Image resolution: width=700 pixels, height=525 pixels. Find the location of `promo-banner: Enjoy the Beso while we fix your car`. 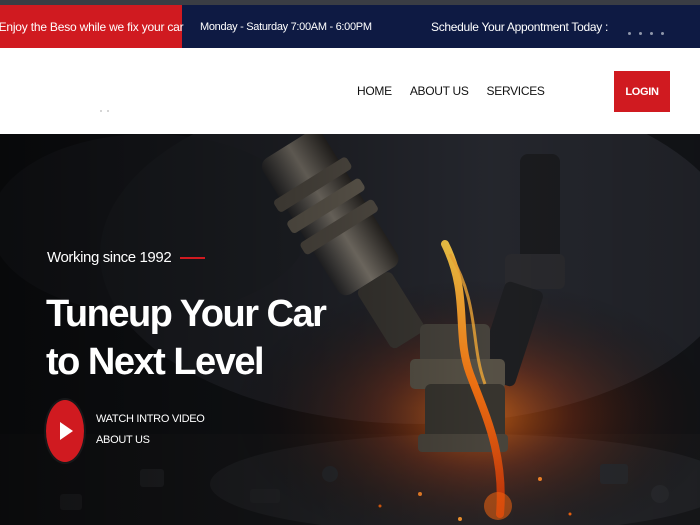

promo-banner: Enjoy the Beso while we fix your car is located at coordinates (92, 26).